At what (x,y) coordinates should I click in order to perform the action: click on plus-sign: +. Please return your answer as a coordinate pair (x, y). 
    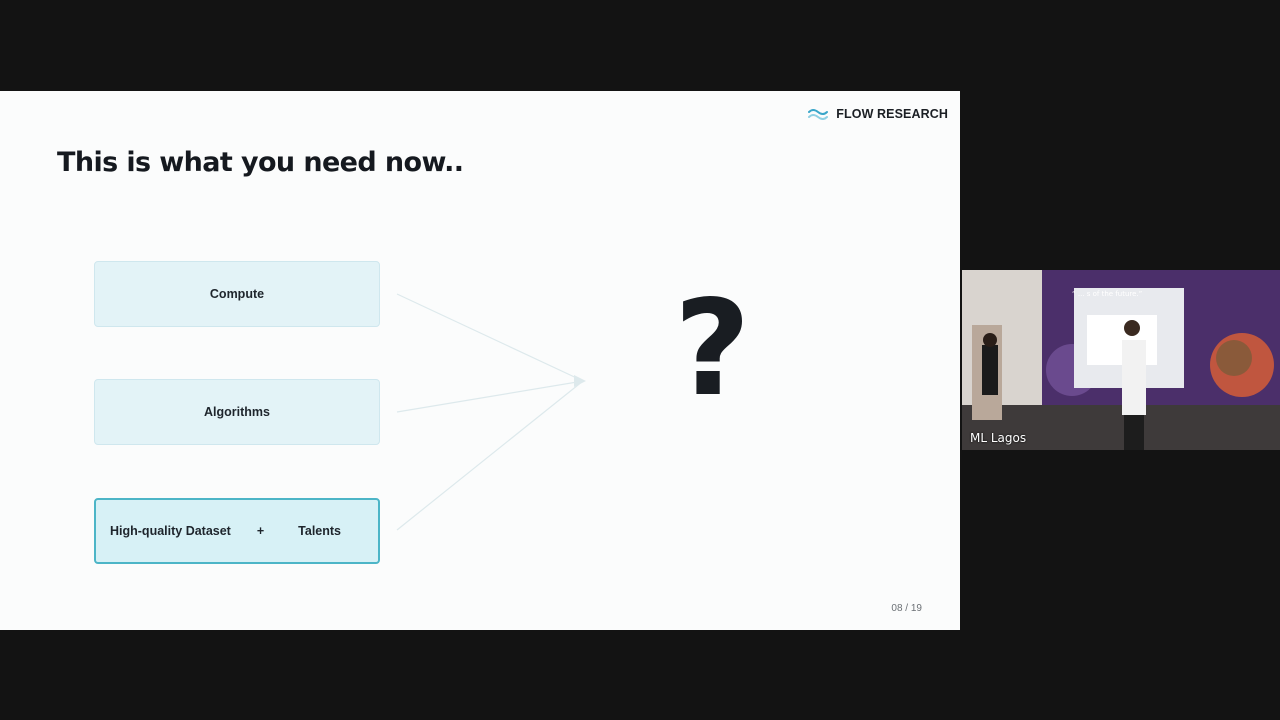
    Looking at the image, I should click on (260, 531).